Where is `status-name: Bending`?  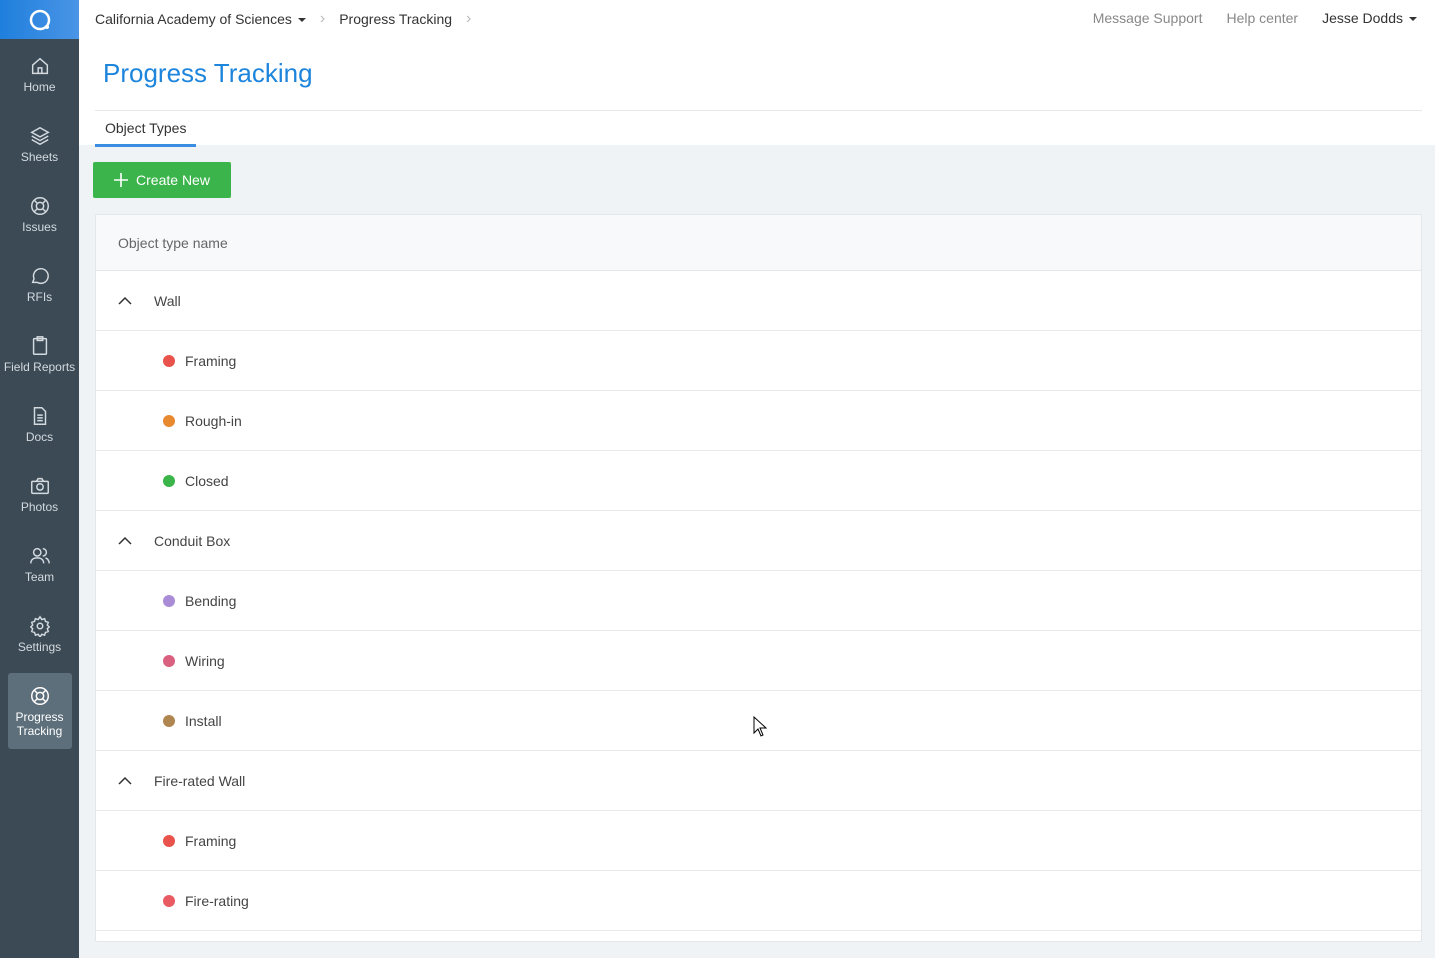 status-name: Bending is located at coordinates (211, 600).